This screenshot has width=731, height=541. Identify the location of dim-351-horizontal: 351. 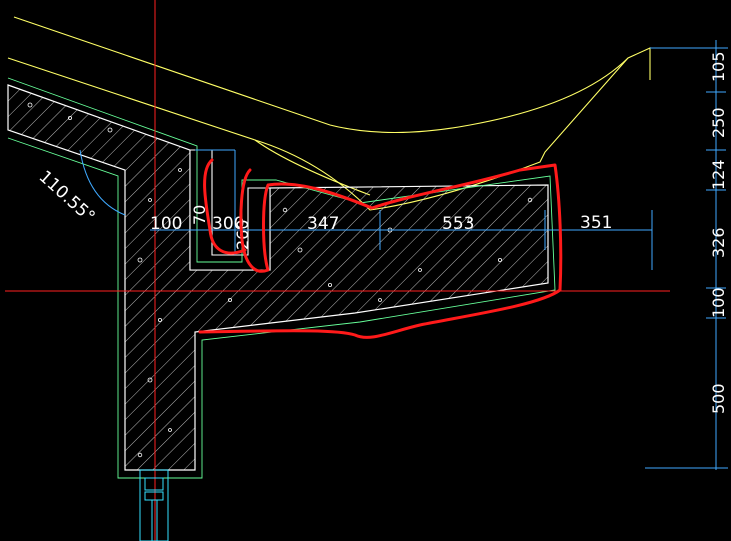
(596, 223).